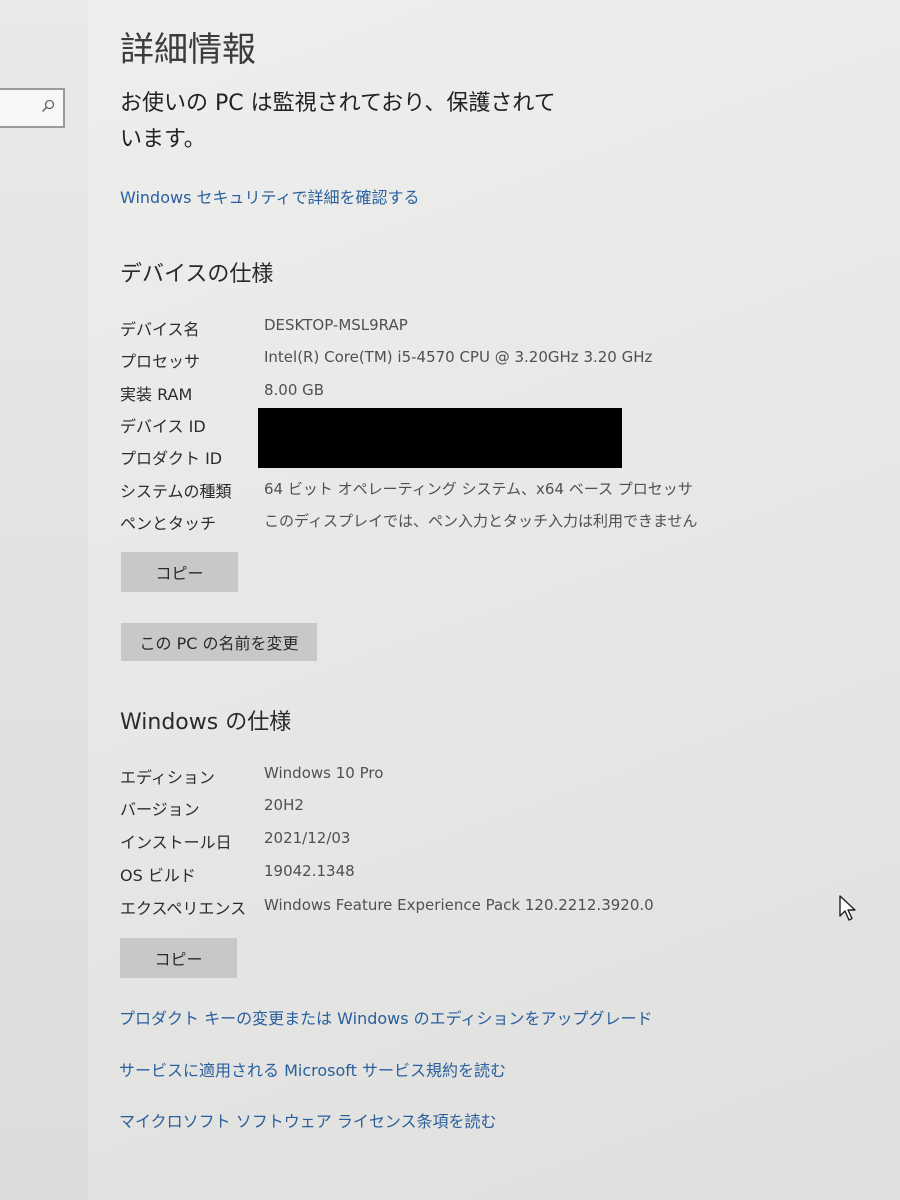 Image resolution: width=900 pixels, height=1200 pixels. I want to click on spec-label-device-id: デバイス ID, so click(163, 426).